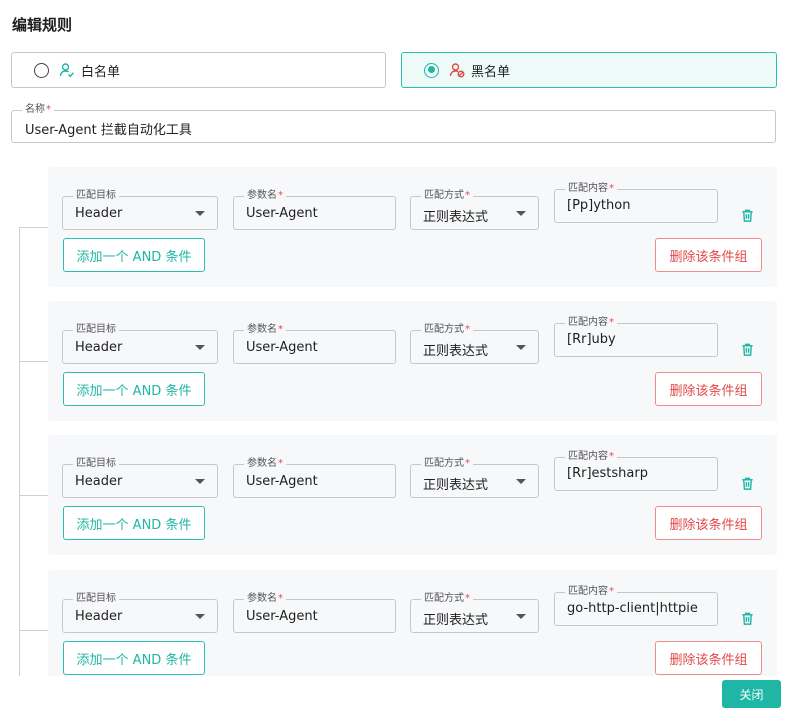 The image size is (800, 720). What do you see at coordinates (591, 339) in the screenshot?
I see `match-content-value: [Rr]uby` at bounding box center [591, 339].